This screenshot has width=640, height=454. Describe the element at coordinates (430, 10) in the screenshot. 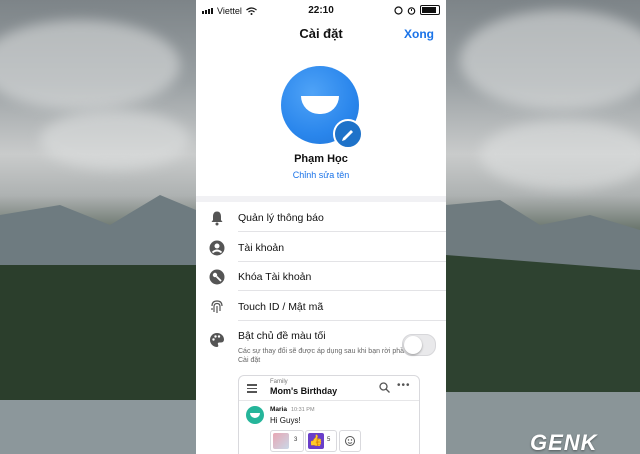

I see `battery-icon` at that location.